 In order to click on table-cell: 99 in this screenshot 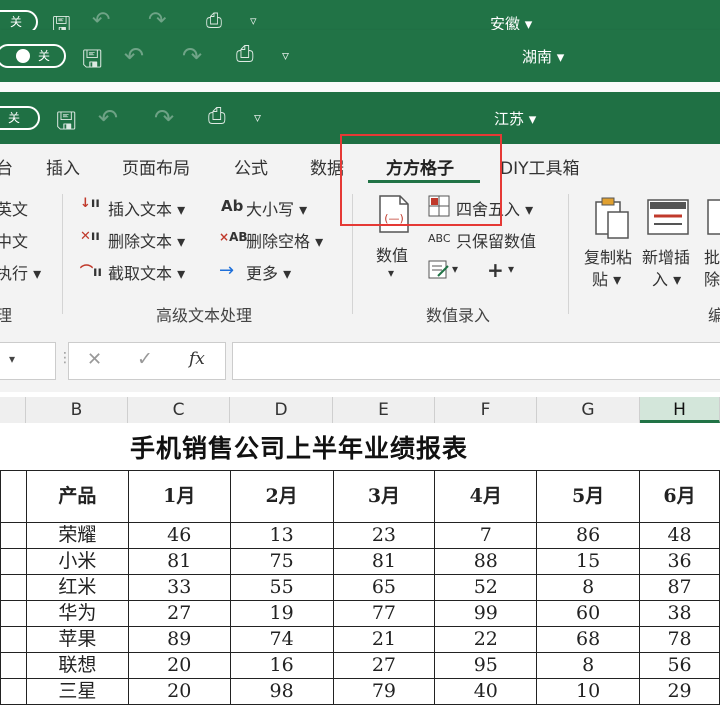, I will do `click(486, 613)`.